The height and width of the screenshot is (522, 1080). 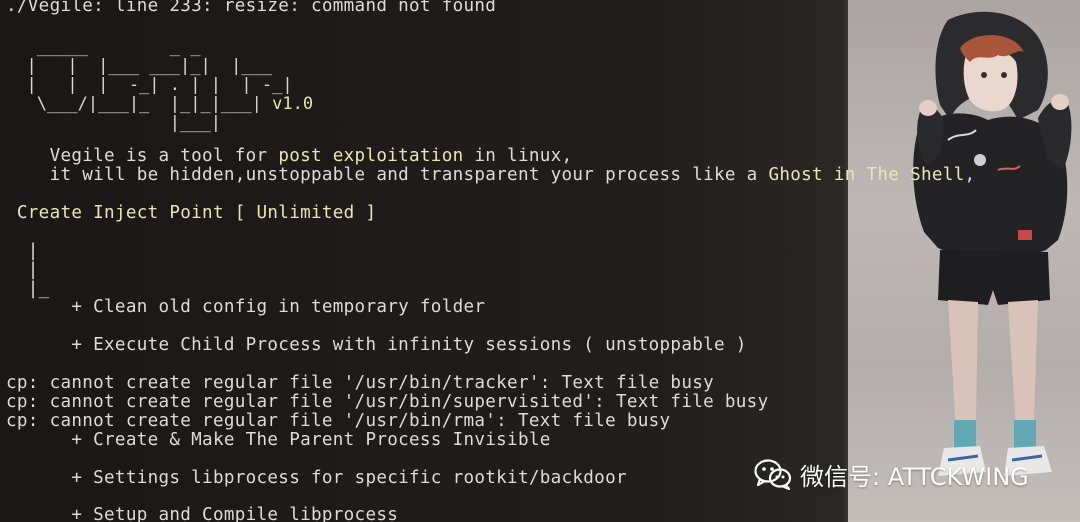 I want to click on anime-character-illustration, so click(x=992, y=243).